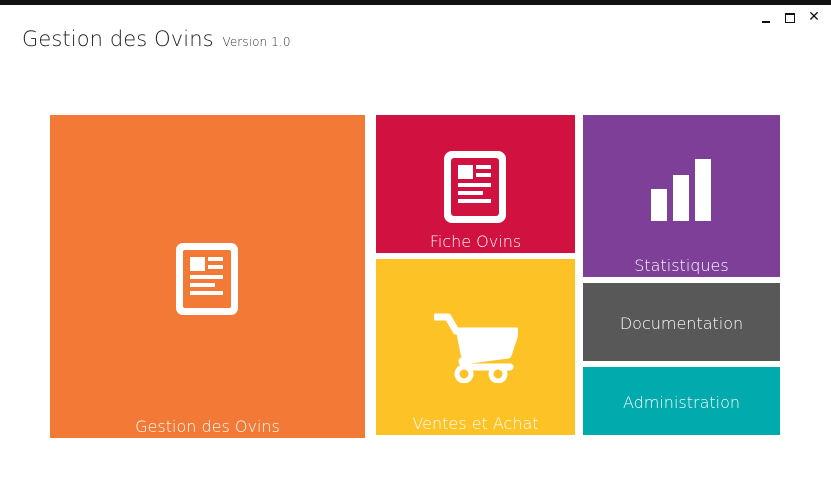 This screenshot has width=831, height=500. I want to click on tile-fiche-ovins: Fiche Ovins, so click(475, 184).